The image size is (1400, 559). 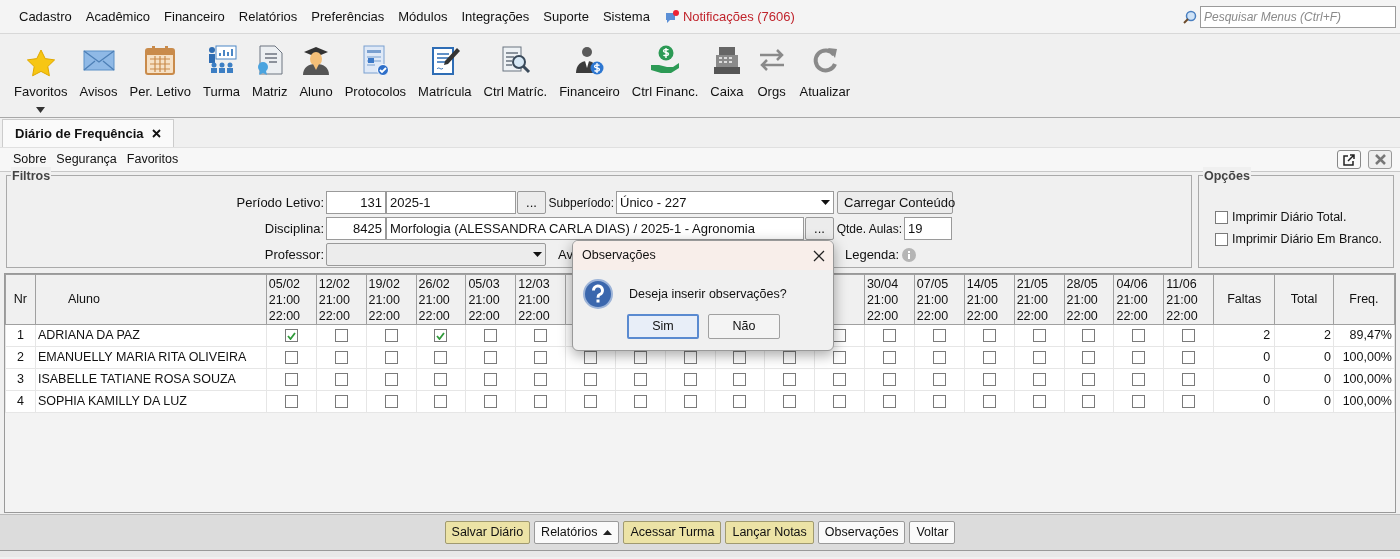 What do you see at coordinates (487, 532) in the screenshot?
I see `action-button: Salvar Diário` at bounding box center [487, 532].